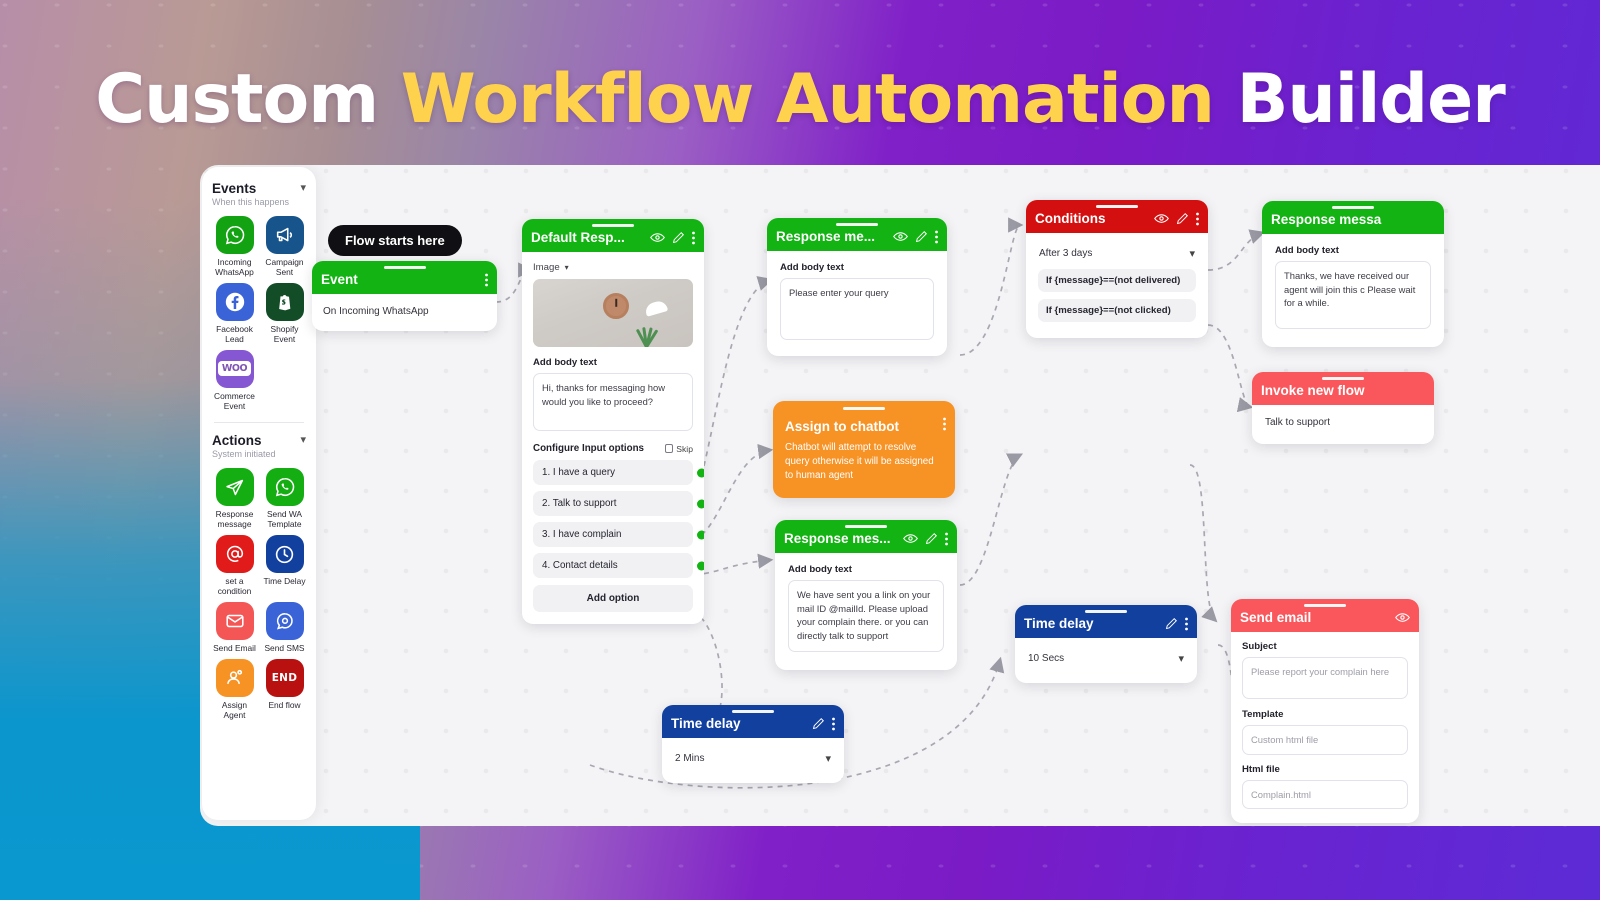 This screenshot has height=900, width=1600. I want to click on time-delay-value: 10 Secs, so click(1046, 658).